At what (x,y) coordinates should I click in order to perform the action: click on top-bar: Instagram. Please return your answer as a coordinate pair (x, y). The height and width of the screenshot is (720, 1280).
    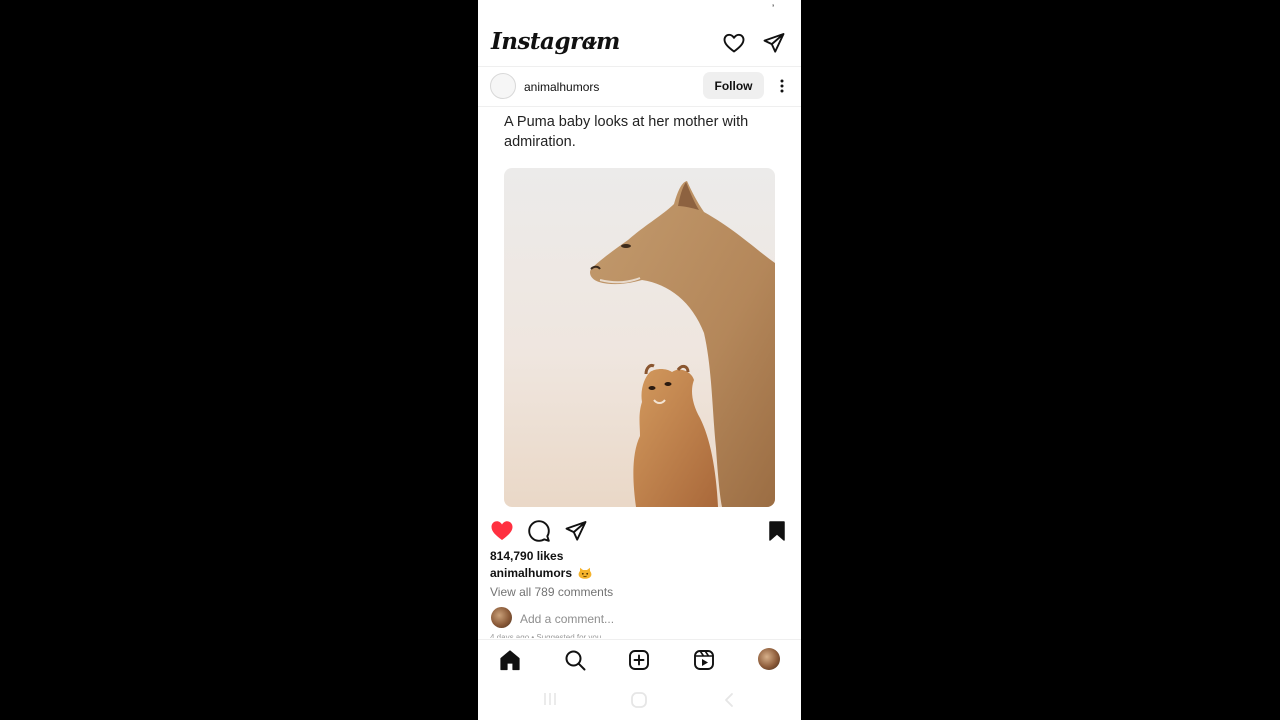
    Looking at the image, I should click on (639, 44).